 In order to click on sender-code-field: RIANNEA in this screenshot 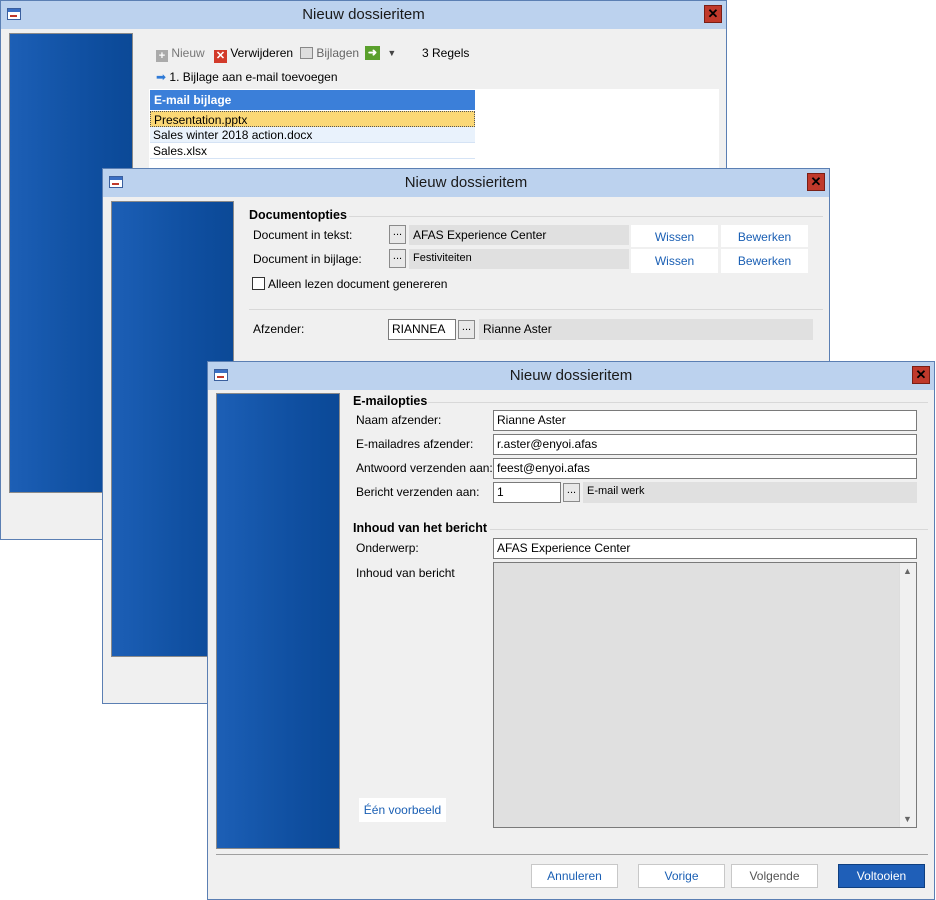, I will do `click(422, 329)`.